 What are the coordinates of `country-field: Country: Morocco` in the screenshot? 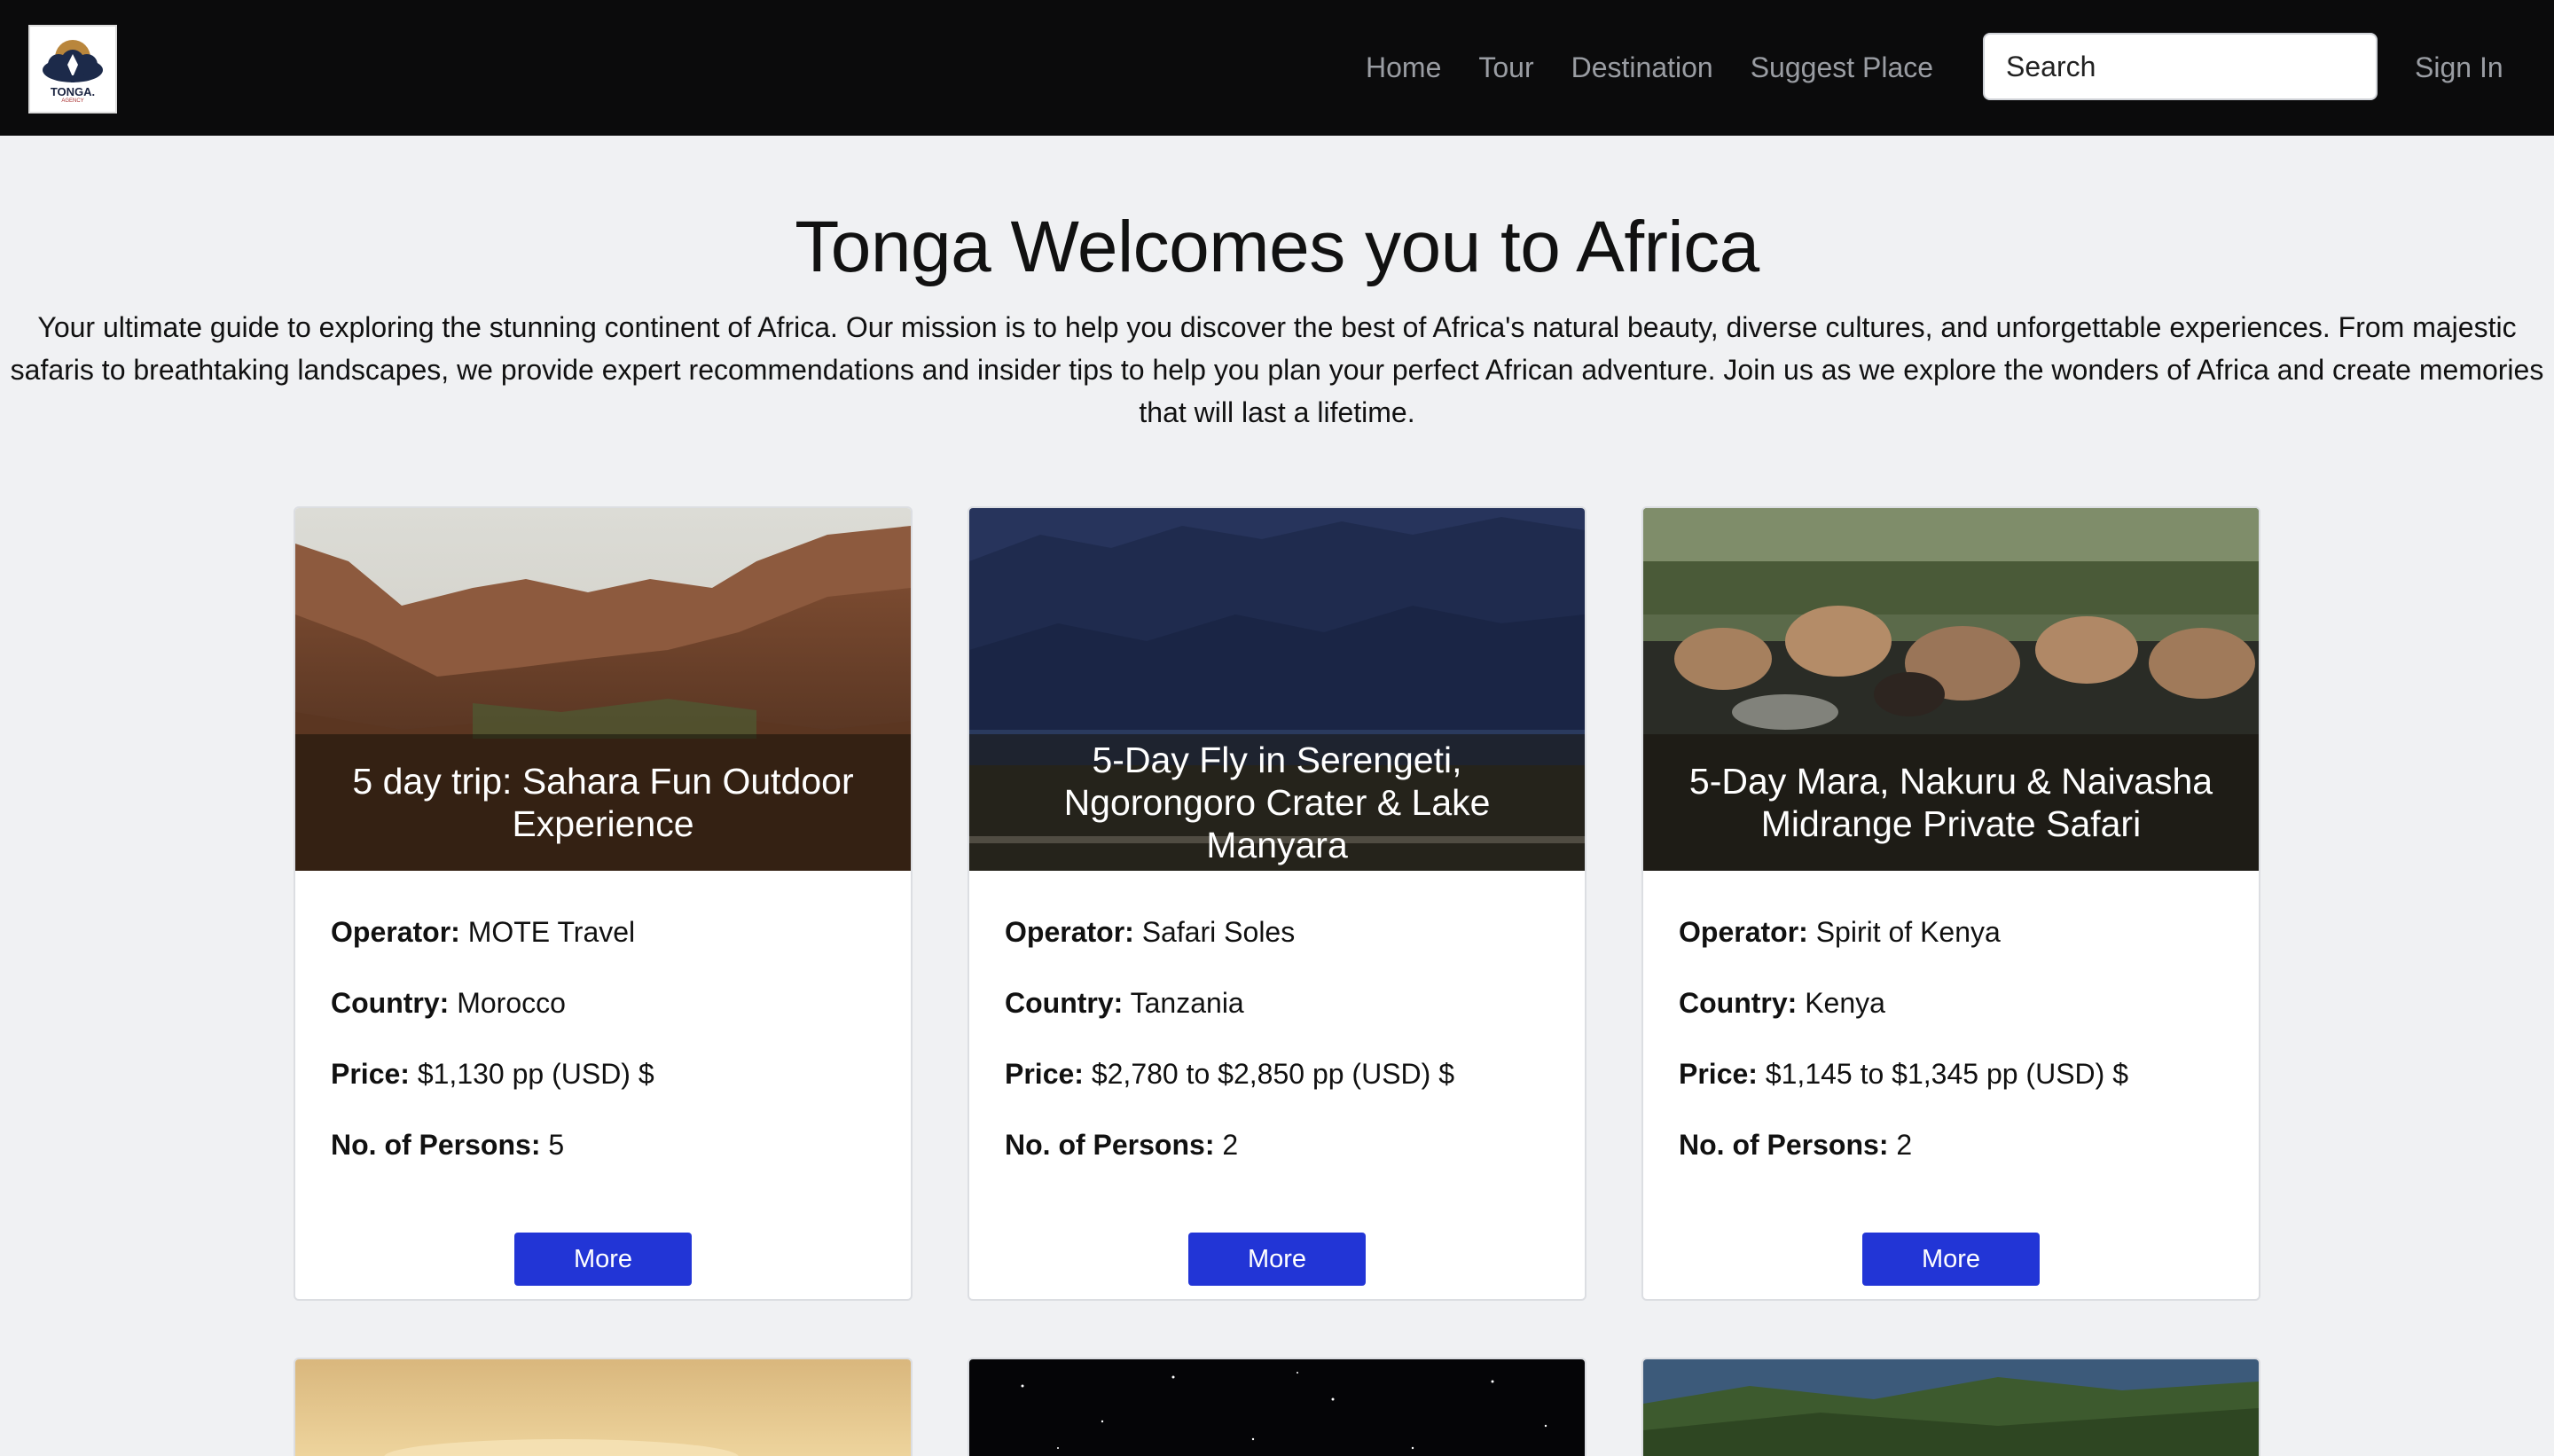 It's located at (606, 1022).